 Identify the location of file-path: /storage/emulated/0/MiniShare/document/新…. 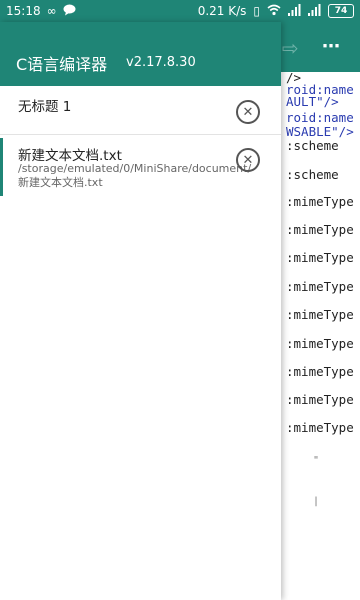
(135, 175).